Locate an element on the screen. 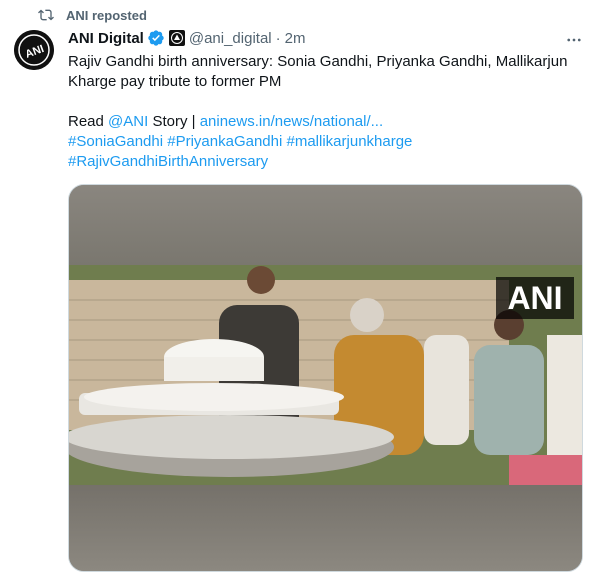  repost-label: ANI reposted is located at coordinates (106, 15).